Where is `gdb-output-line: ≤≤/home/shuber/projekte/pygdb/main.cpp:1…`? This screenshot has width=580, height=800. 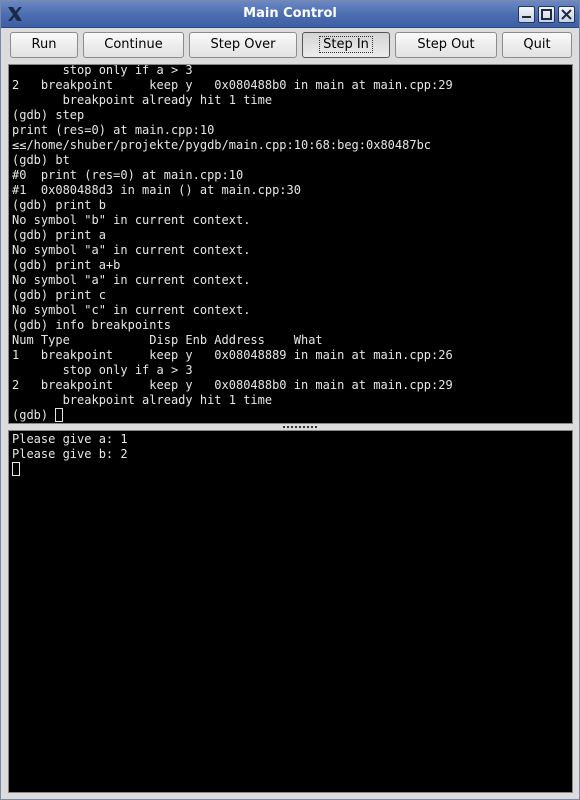
gdb-output-line: ≤≤/home/shuber/projekte/pygdb/main.cpp:1… is located at coordinates (222, 145).